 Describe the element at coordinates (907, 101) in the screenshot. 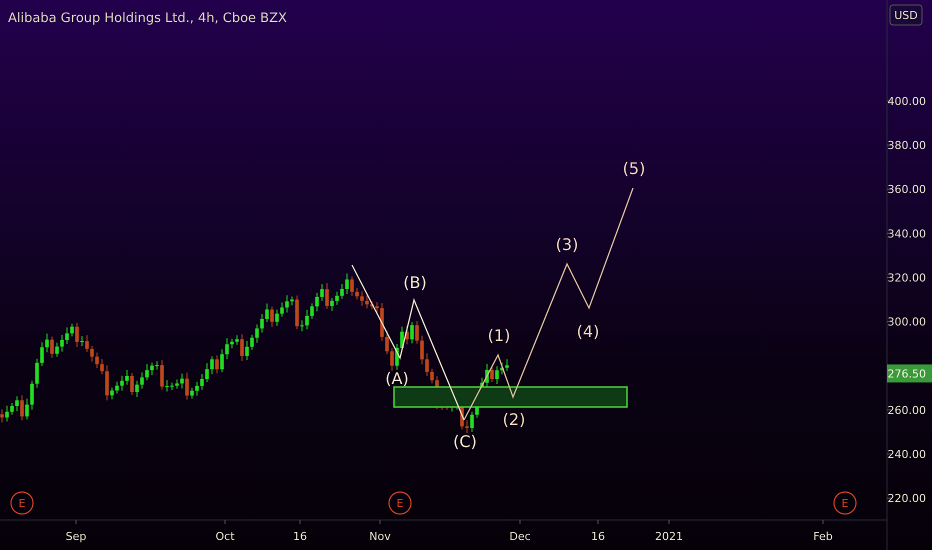

I see `price-label: 400.00` at that location.